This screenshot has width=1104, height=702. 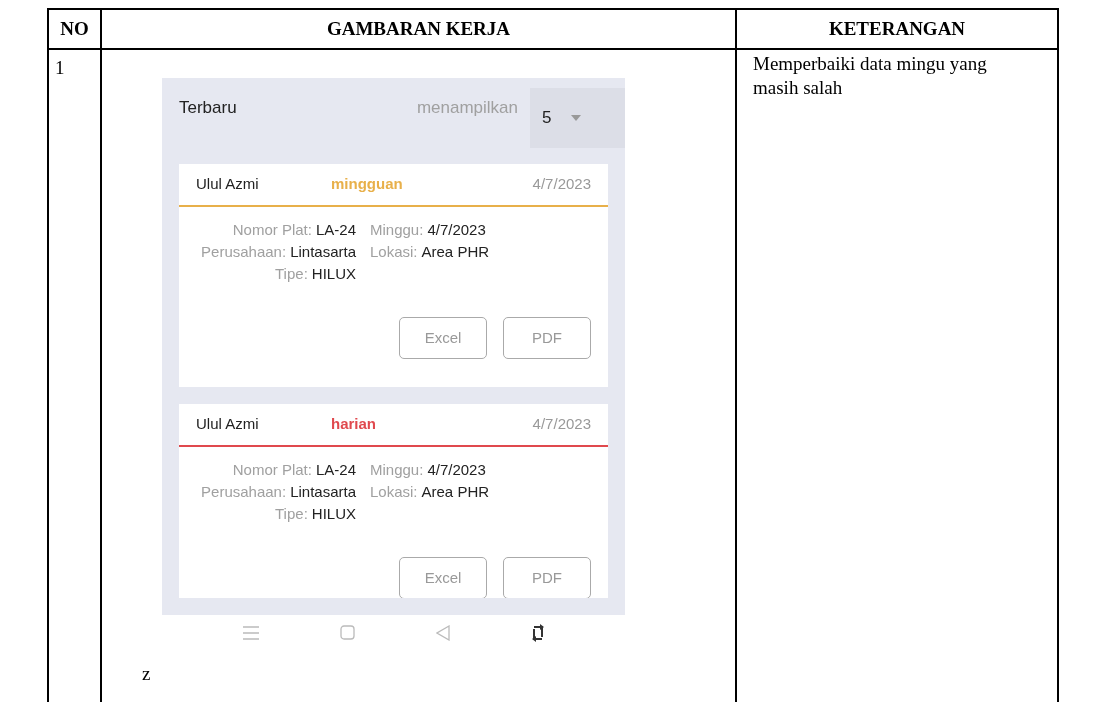 I want to click on caret-icon, so click(x=576, y=118).